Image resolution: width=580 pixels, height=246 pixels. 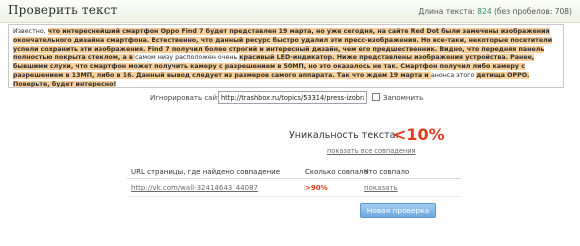 What do you see at coordinates (30, 31) in the screenshot?
I see `text-fragment: Известно,` at bounding box center [30, 31].